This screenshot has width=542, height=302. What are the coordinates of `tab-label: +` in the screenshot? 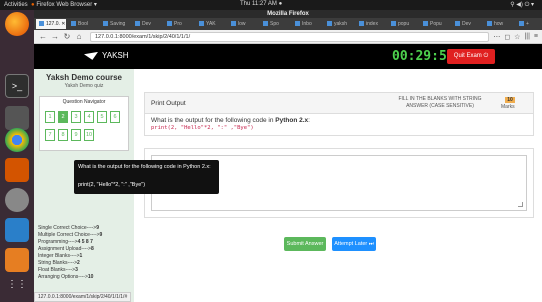 It's located at (527, 24).